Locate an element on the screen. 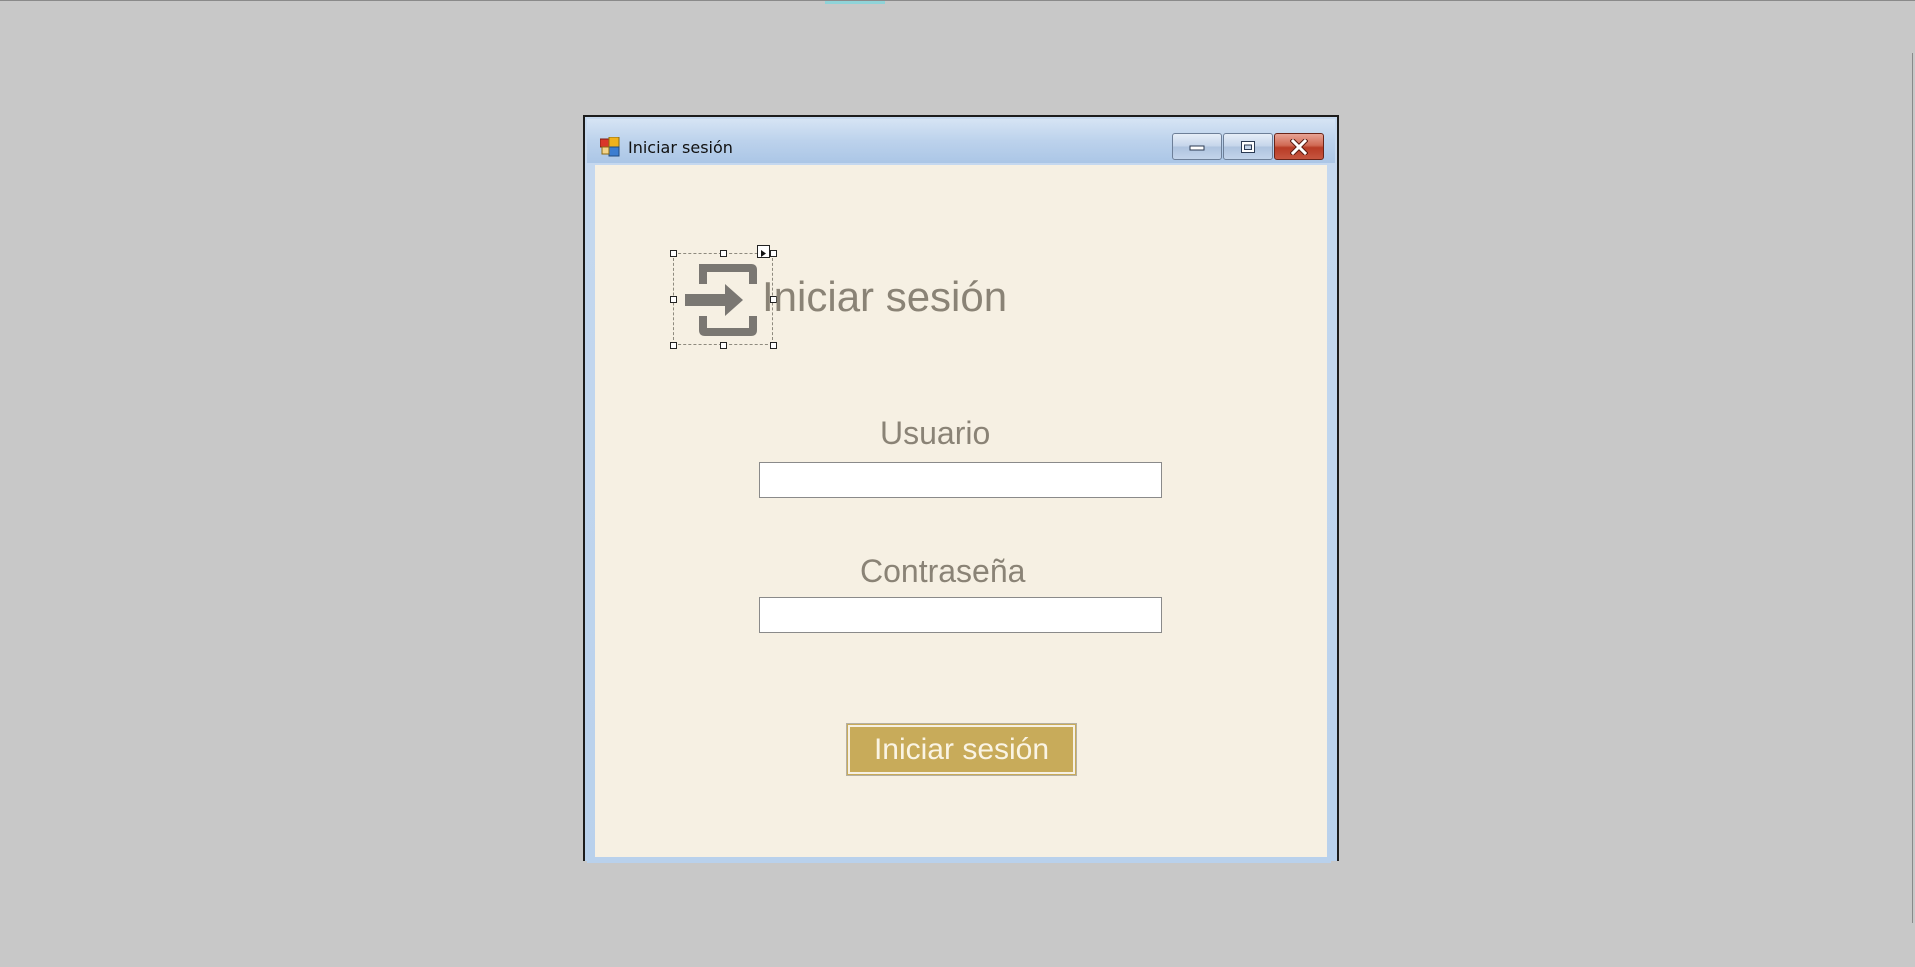 The width and height of the screenshot is (1915, 967). window-bottom-border is located at coordinates (959, 860).